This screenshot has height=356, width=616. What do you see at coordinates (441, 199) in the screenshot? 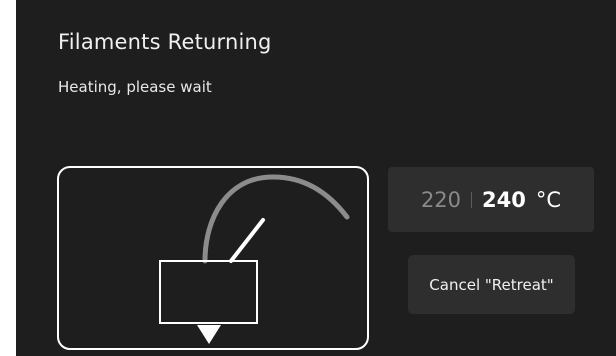
I see `current-temperature: 220` at bounding box center [441, 199].